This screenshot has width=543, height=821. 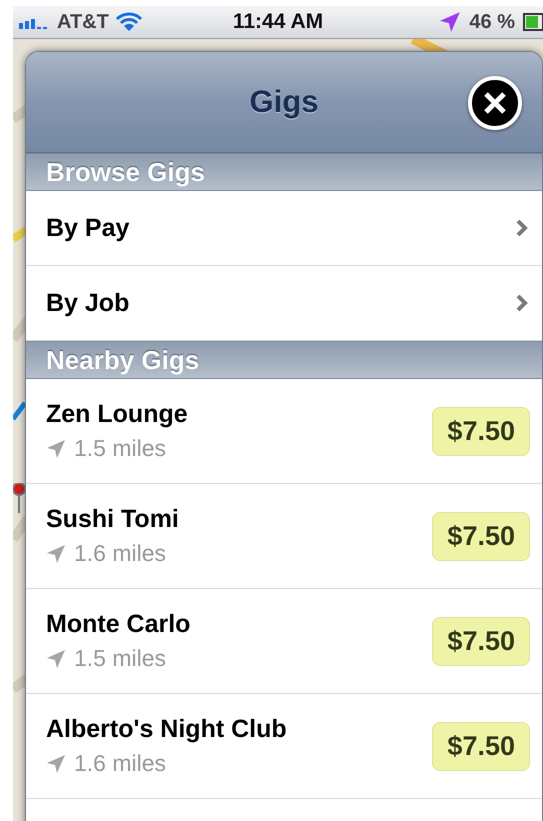 I want to click on gig-name: Monte Carlo, so click(x=119, y=624).